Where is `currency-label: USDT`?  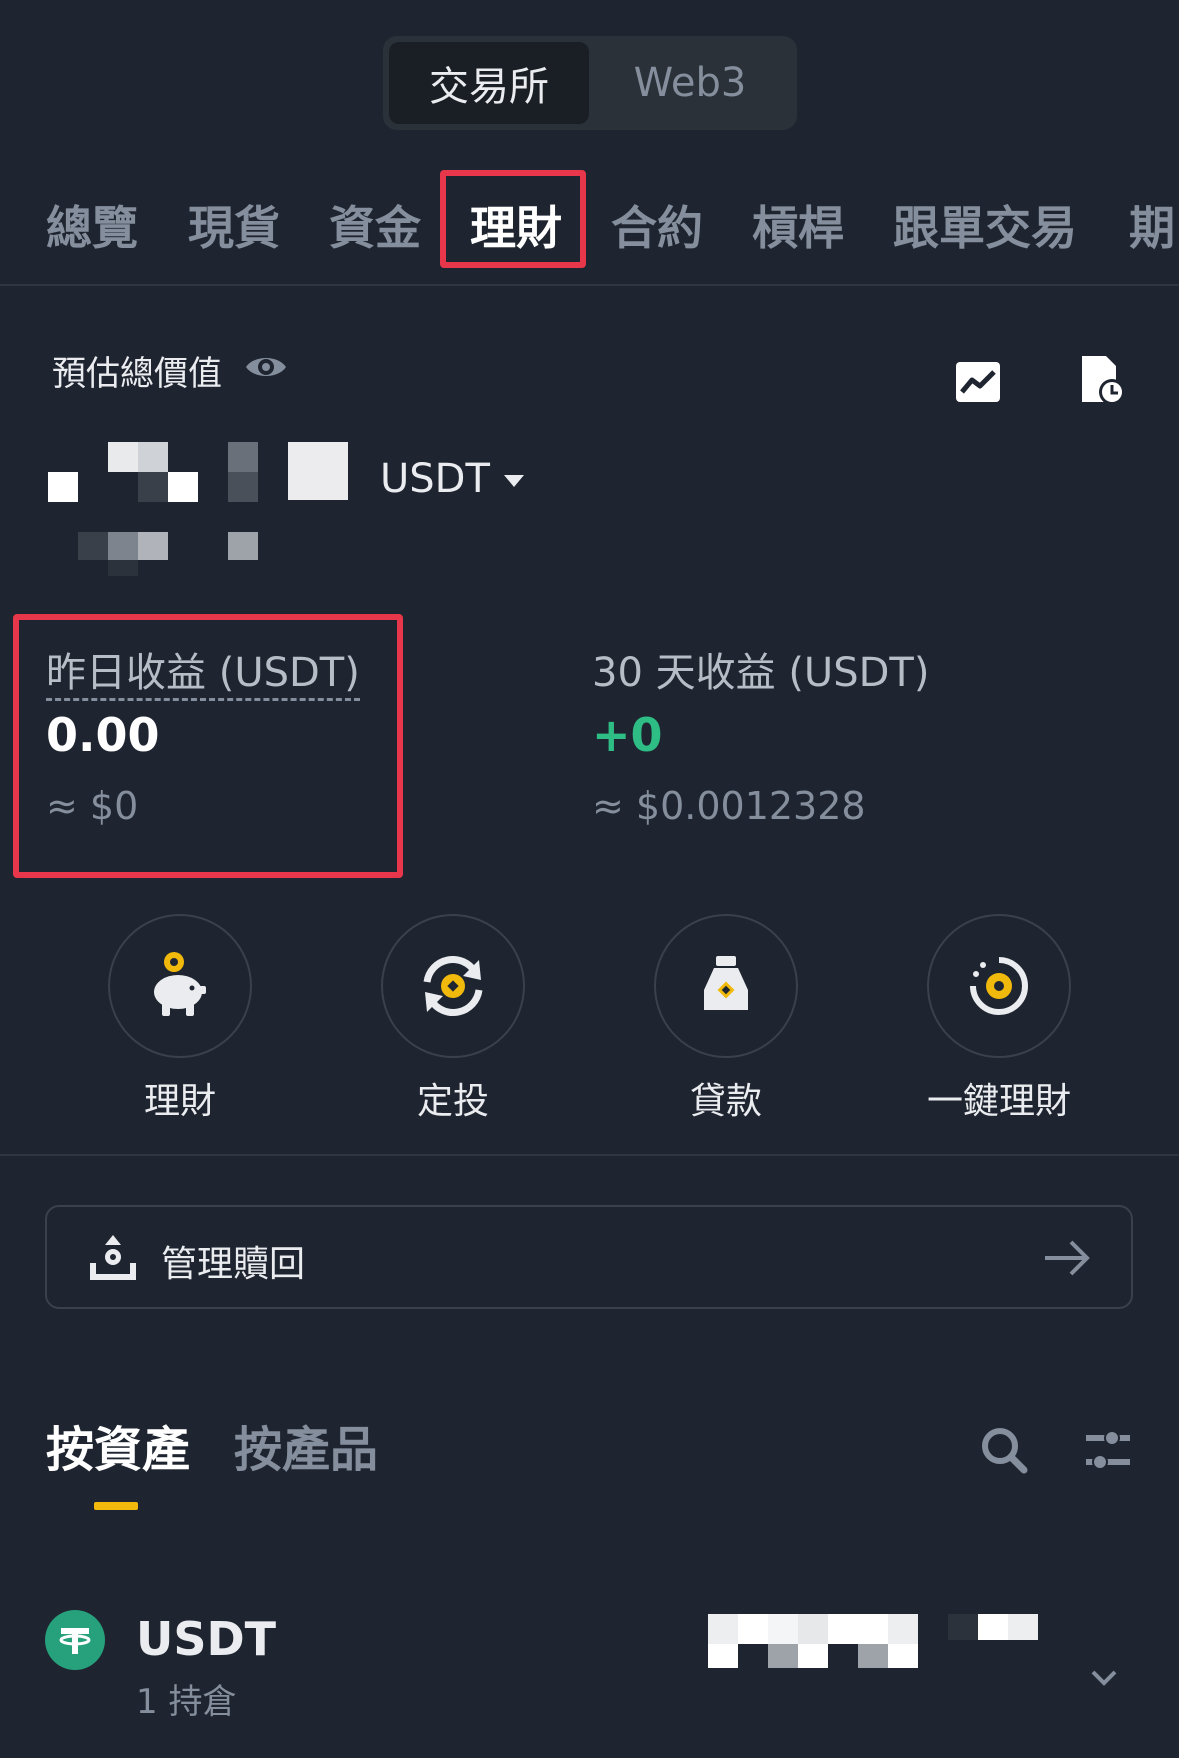
currency-label: USDT is located at coordinates (435, 479).